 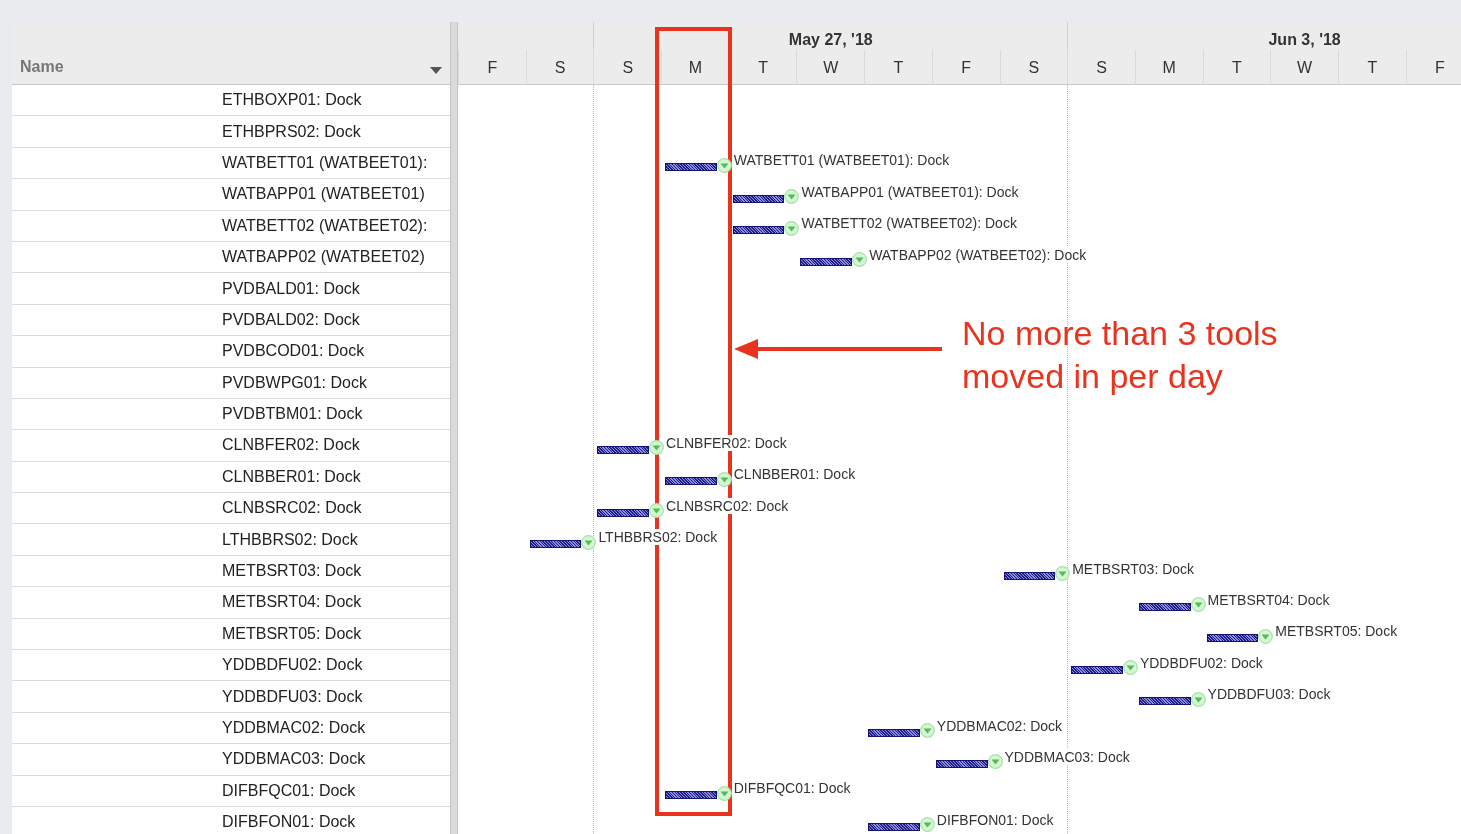 I want to click on task-name: CLNBFER02: Dock, so click(x=291, y=445).